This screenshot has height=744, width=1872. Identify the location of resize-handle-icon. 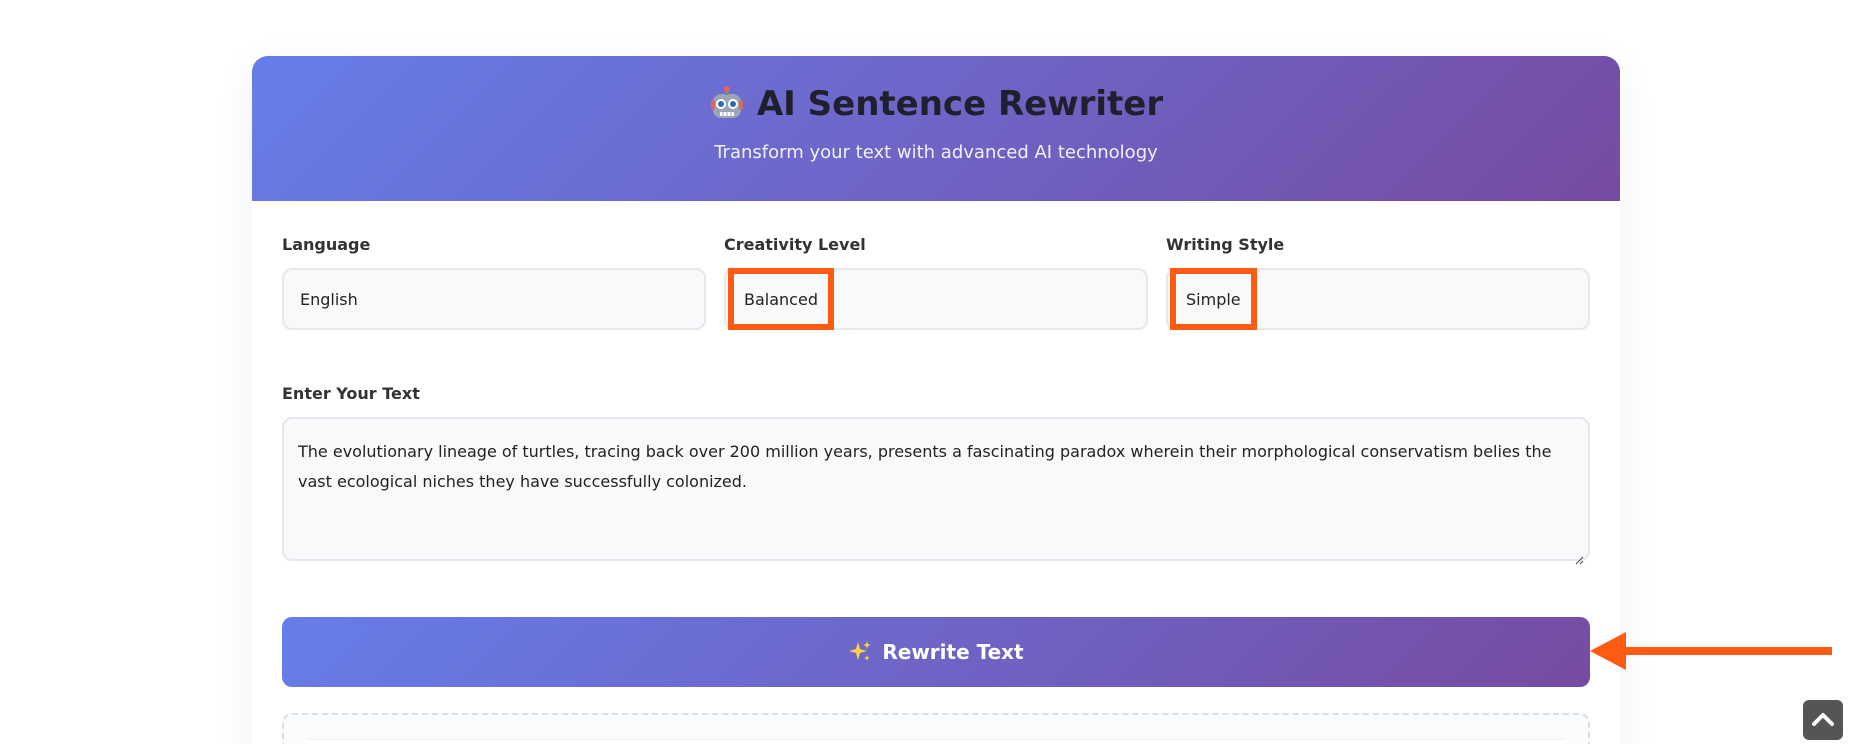
(1579, 555).